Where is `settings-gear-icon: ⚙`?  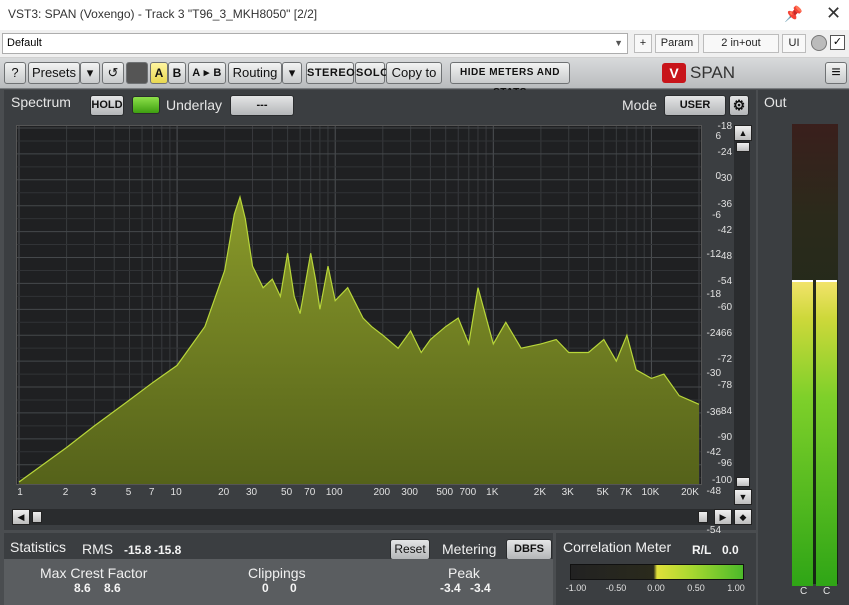 settings-gear-icon: ⚙ is located at coordinates (739, 105).